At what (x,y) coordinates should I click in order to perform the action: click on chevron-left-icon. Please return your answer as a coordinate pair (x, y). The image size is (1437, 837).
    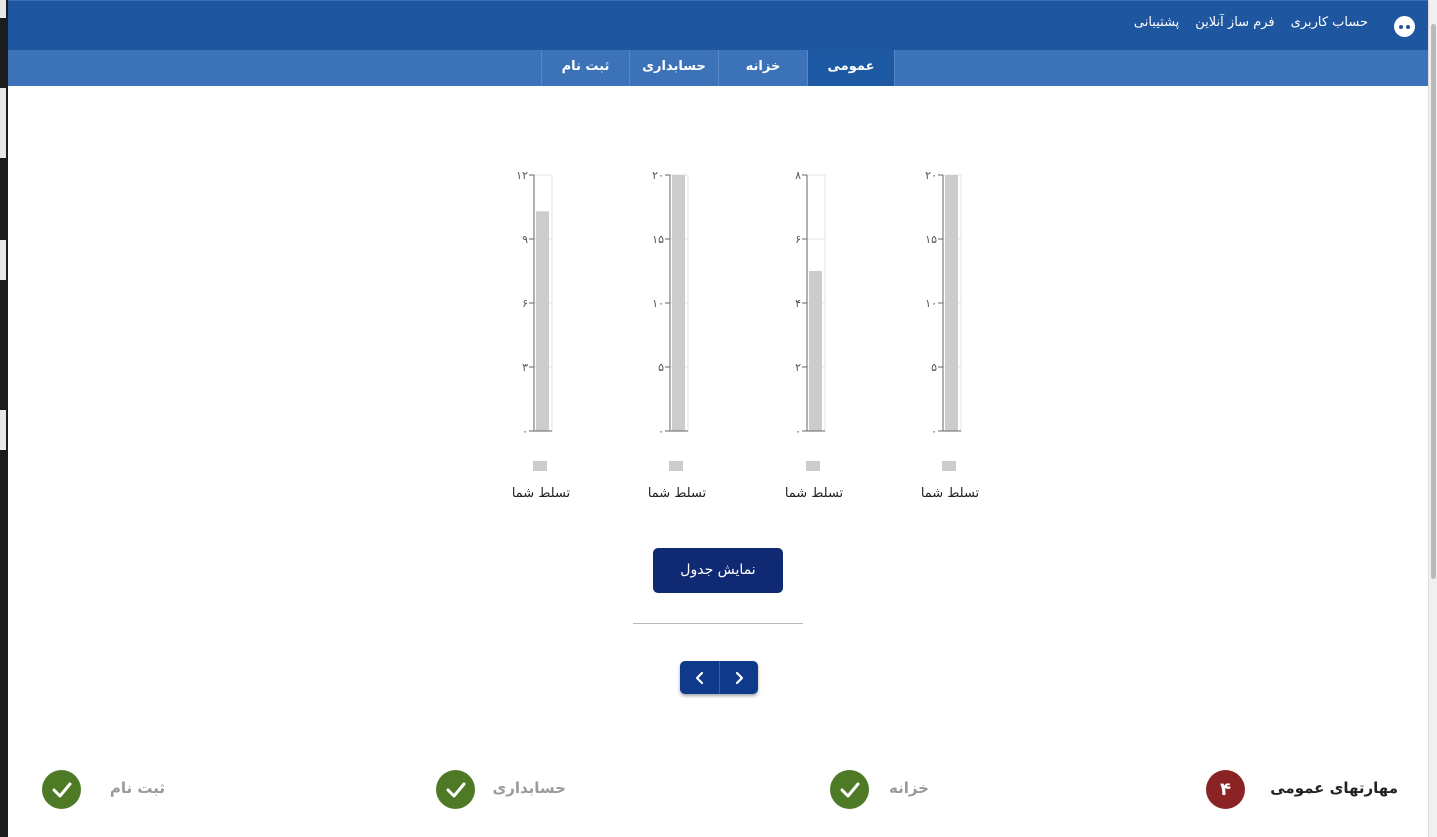
    Looking at the image, I should click on (699, 677).